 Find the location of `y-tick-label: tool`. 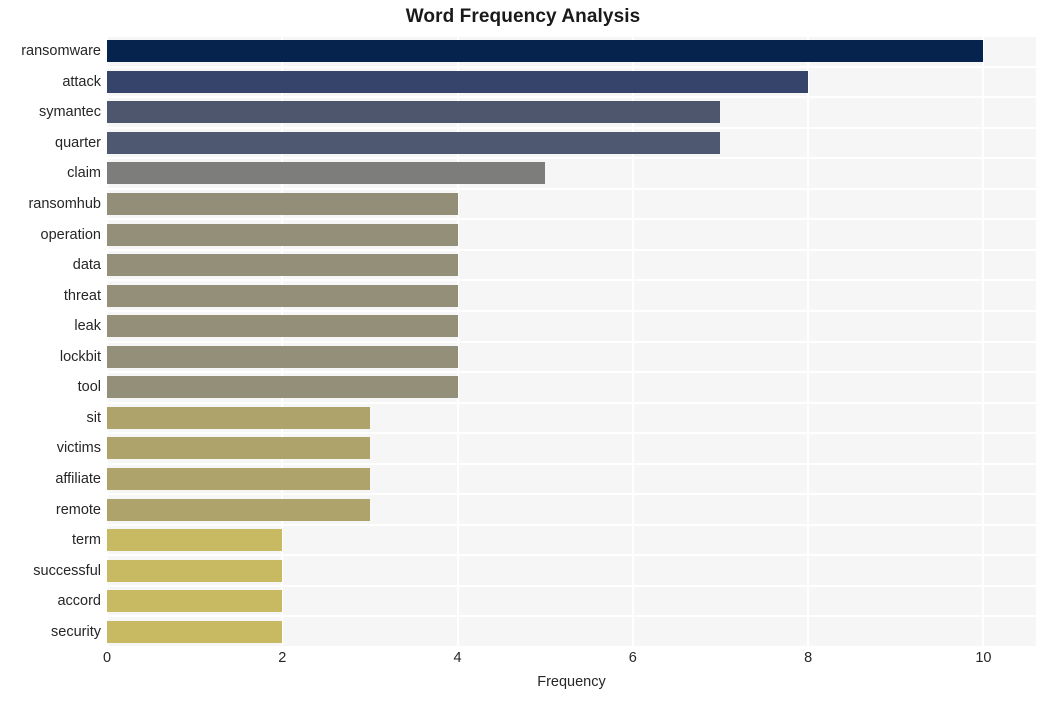

y-tick-label: tool is located at coordinates (89, 387).